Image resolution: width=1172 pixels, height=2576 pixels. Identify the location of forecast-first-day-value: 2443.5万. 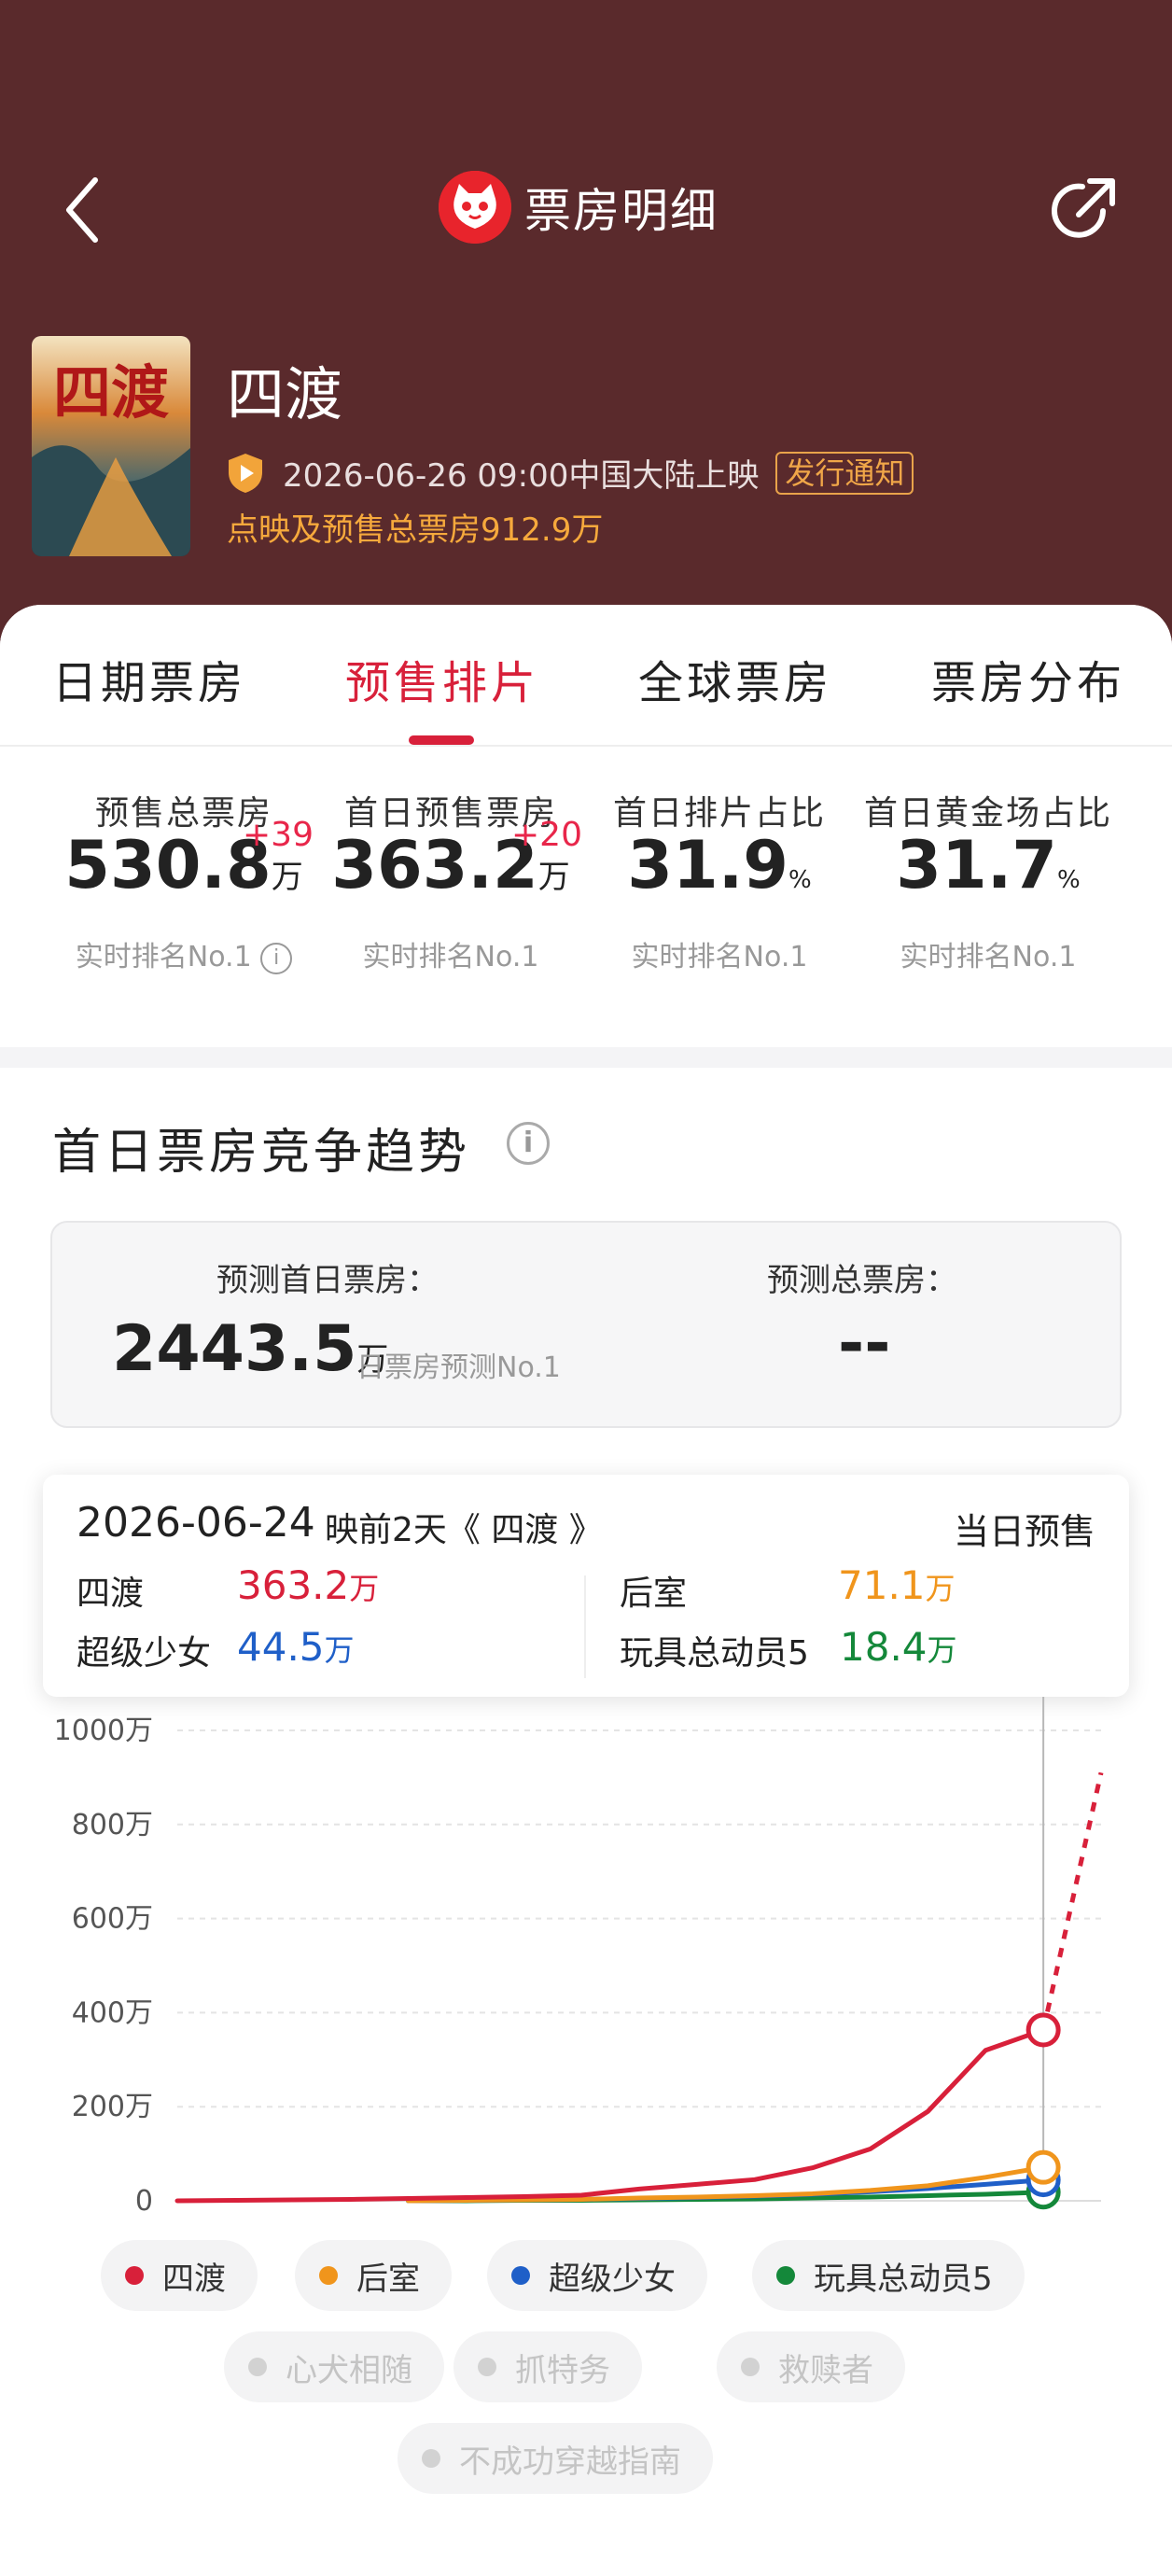
(251, 1349).